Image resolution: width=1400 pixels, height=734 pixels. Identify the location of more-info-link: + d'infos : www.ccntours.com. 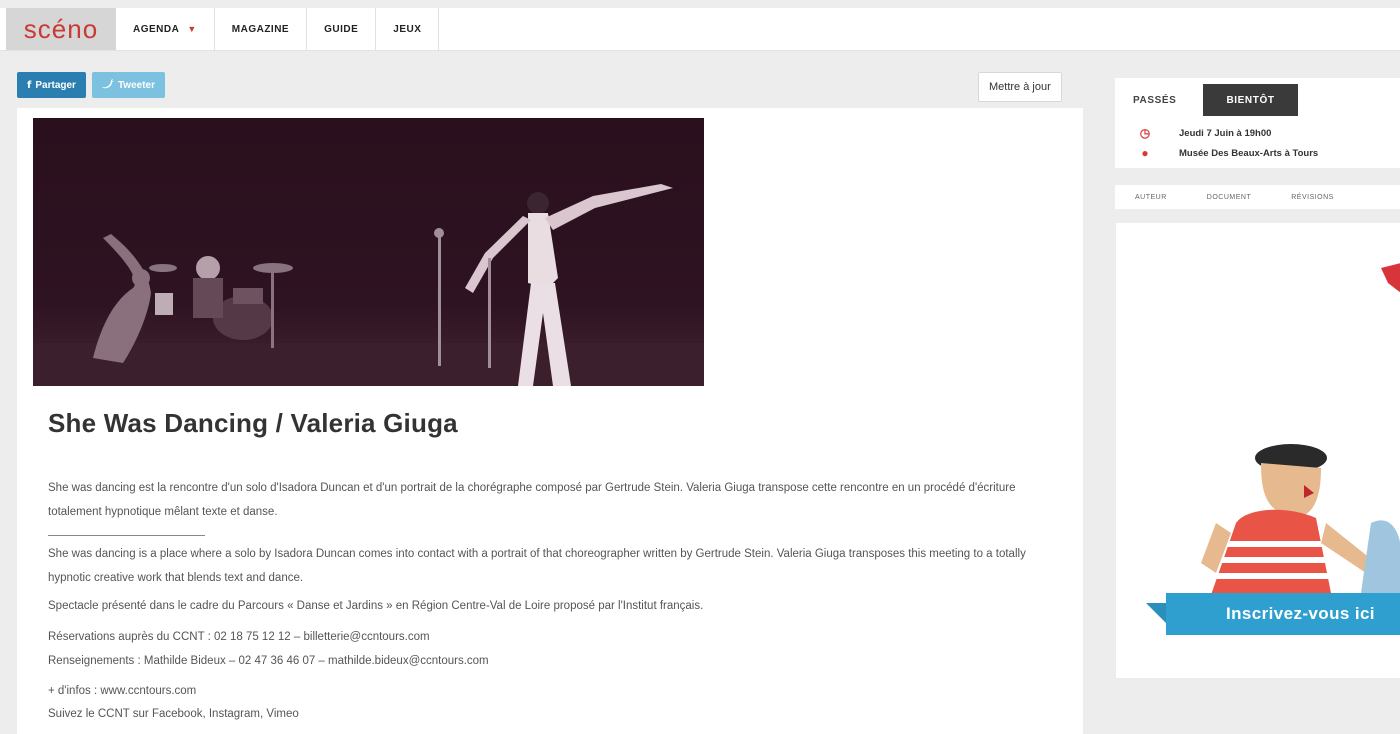
(122, 691).